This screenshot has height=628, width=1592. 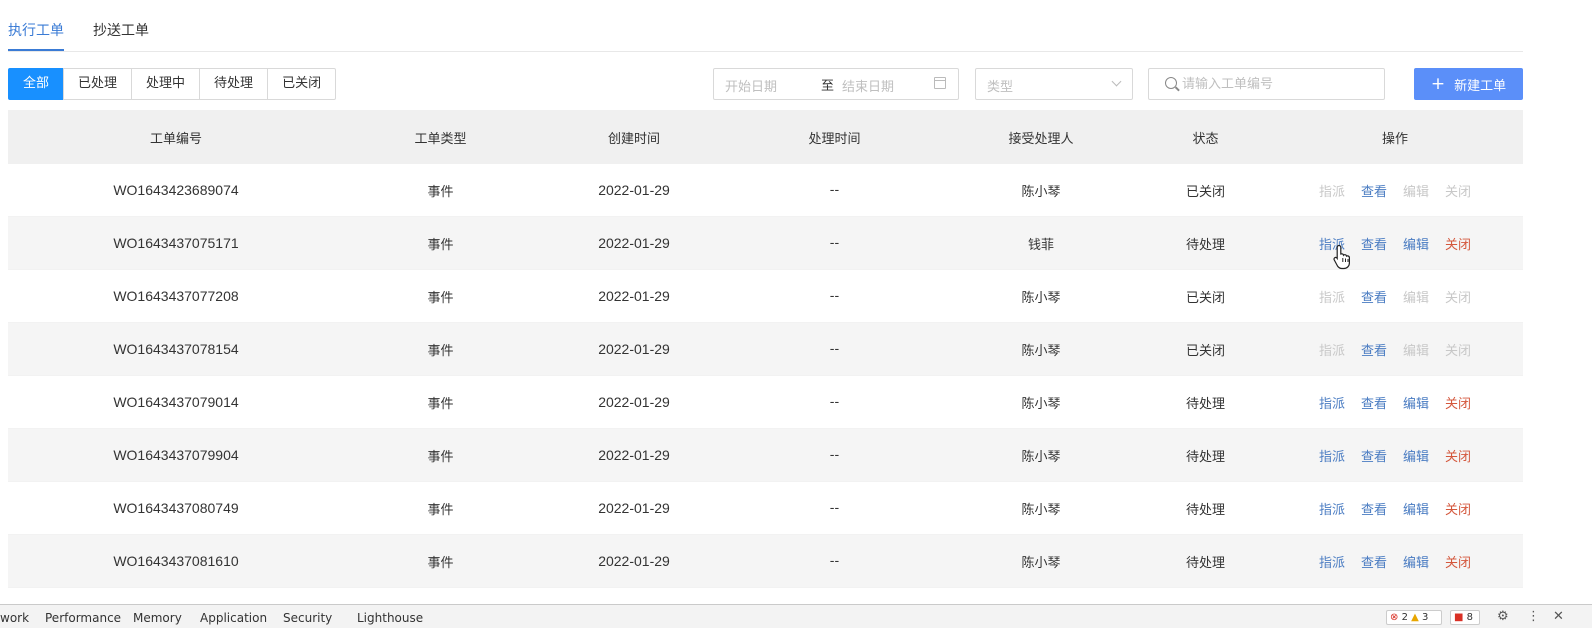 What do you see at coordinates (633, 139) in the screenshot?
I see `column-header-created: 创建时间` at bounding box center [633, 139].